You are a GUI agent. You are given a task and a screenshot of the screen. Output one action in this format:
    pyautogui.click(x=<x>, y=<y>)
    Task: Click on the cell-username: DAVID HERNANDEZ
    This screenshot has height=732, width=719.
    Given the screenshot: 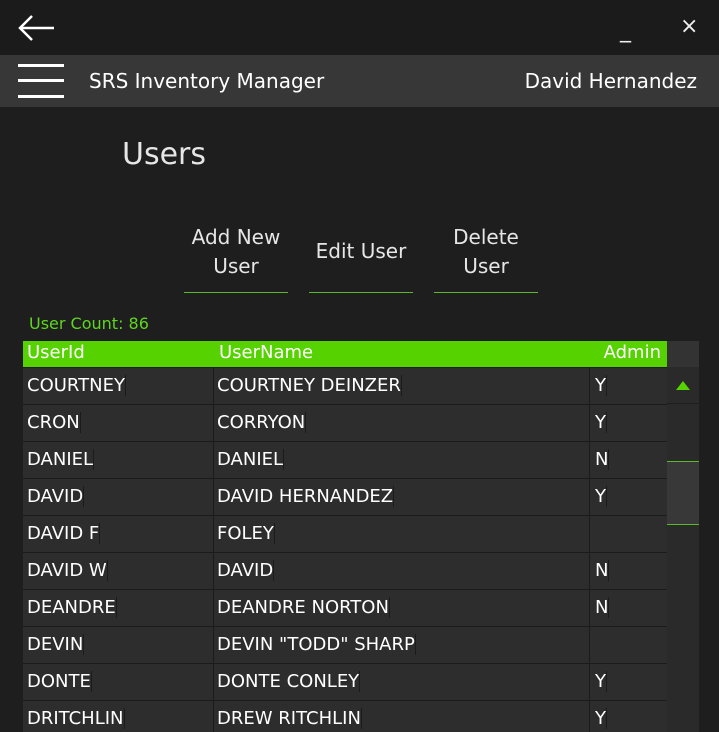 What is the action you would take?
    pyautogui.click(x=306, y=496)
    